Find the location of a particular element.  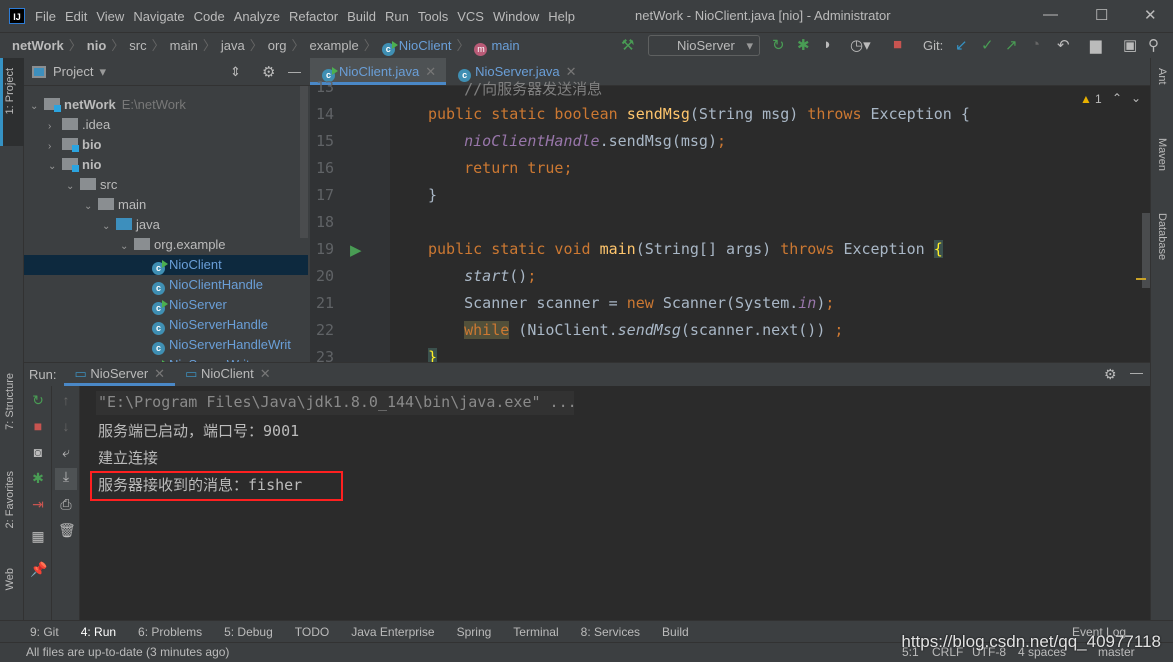

run-anything-icon: ▣ is located at coordinates (1130, 45).